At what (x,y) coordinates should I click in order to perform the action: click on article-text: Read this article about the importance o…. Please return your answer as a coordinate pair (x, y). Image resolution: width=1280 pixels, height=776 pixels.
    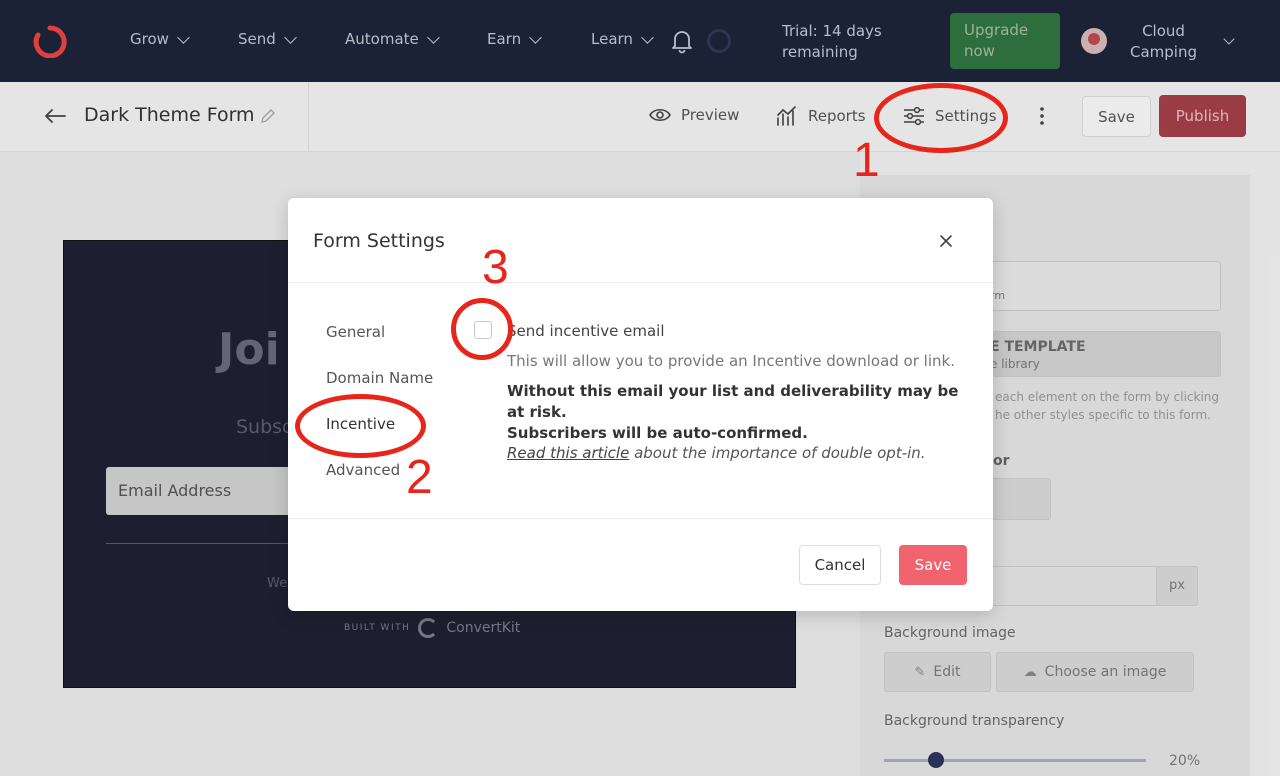
    Looking at the image, I should click on (716, 453).